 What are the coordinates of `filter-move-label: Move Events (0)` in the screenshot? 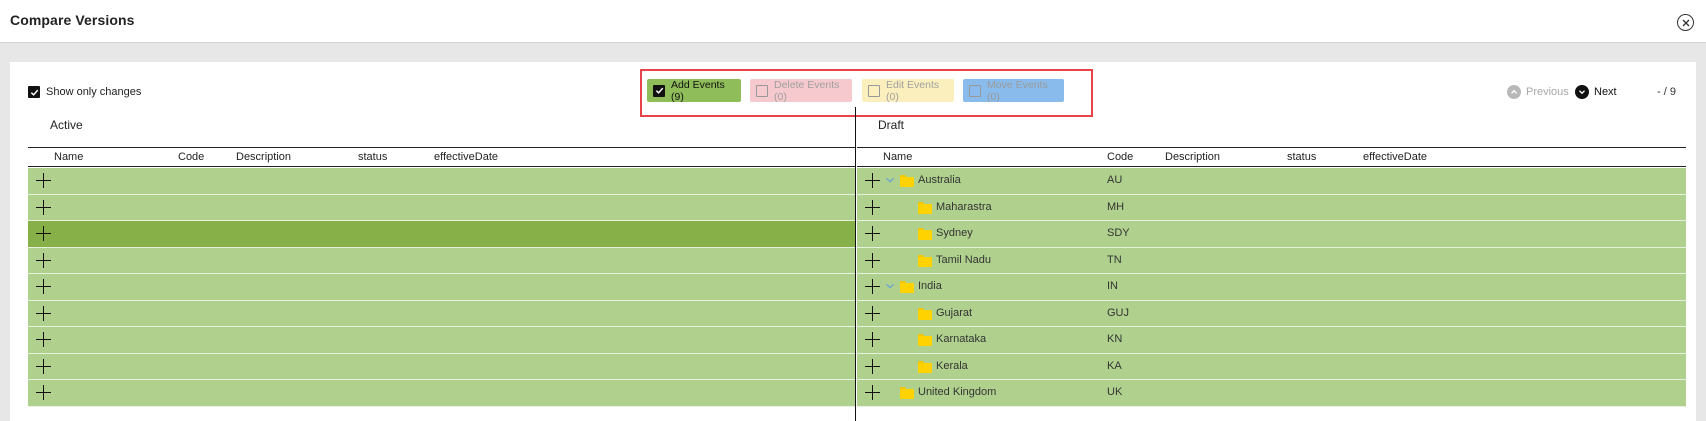 It's located at (1017, 90).